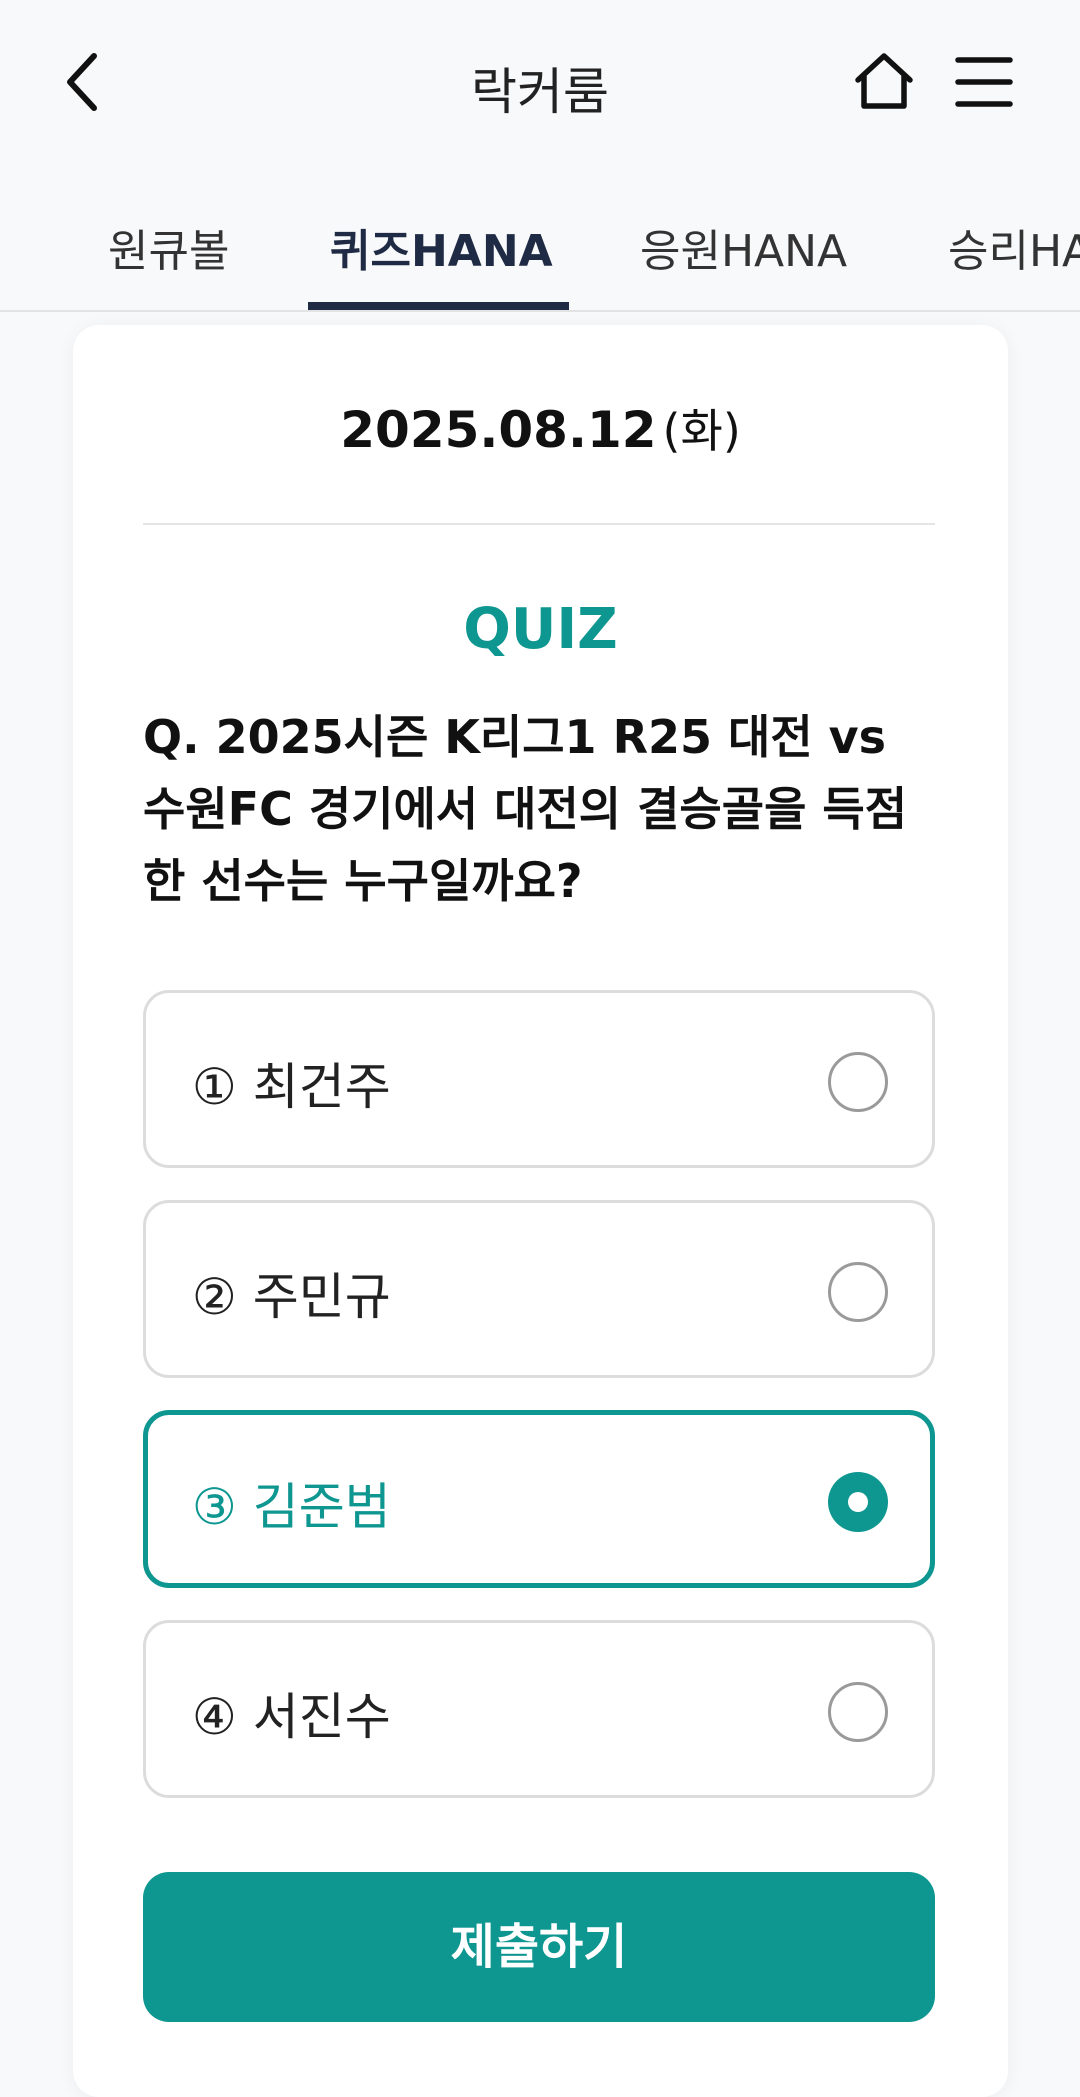 This screenshot has width=1080, height=2097. Describe the element at coordinates (291, 1087) in the screenshot. I see `option-label: ① 최건주` at that location.